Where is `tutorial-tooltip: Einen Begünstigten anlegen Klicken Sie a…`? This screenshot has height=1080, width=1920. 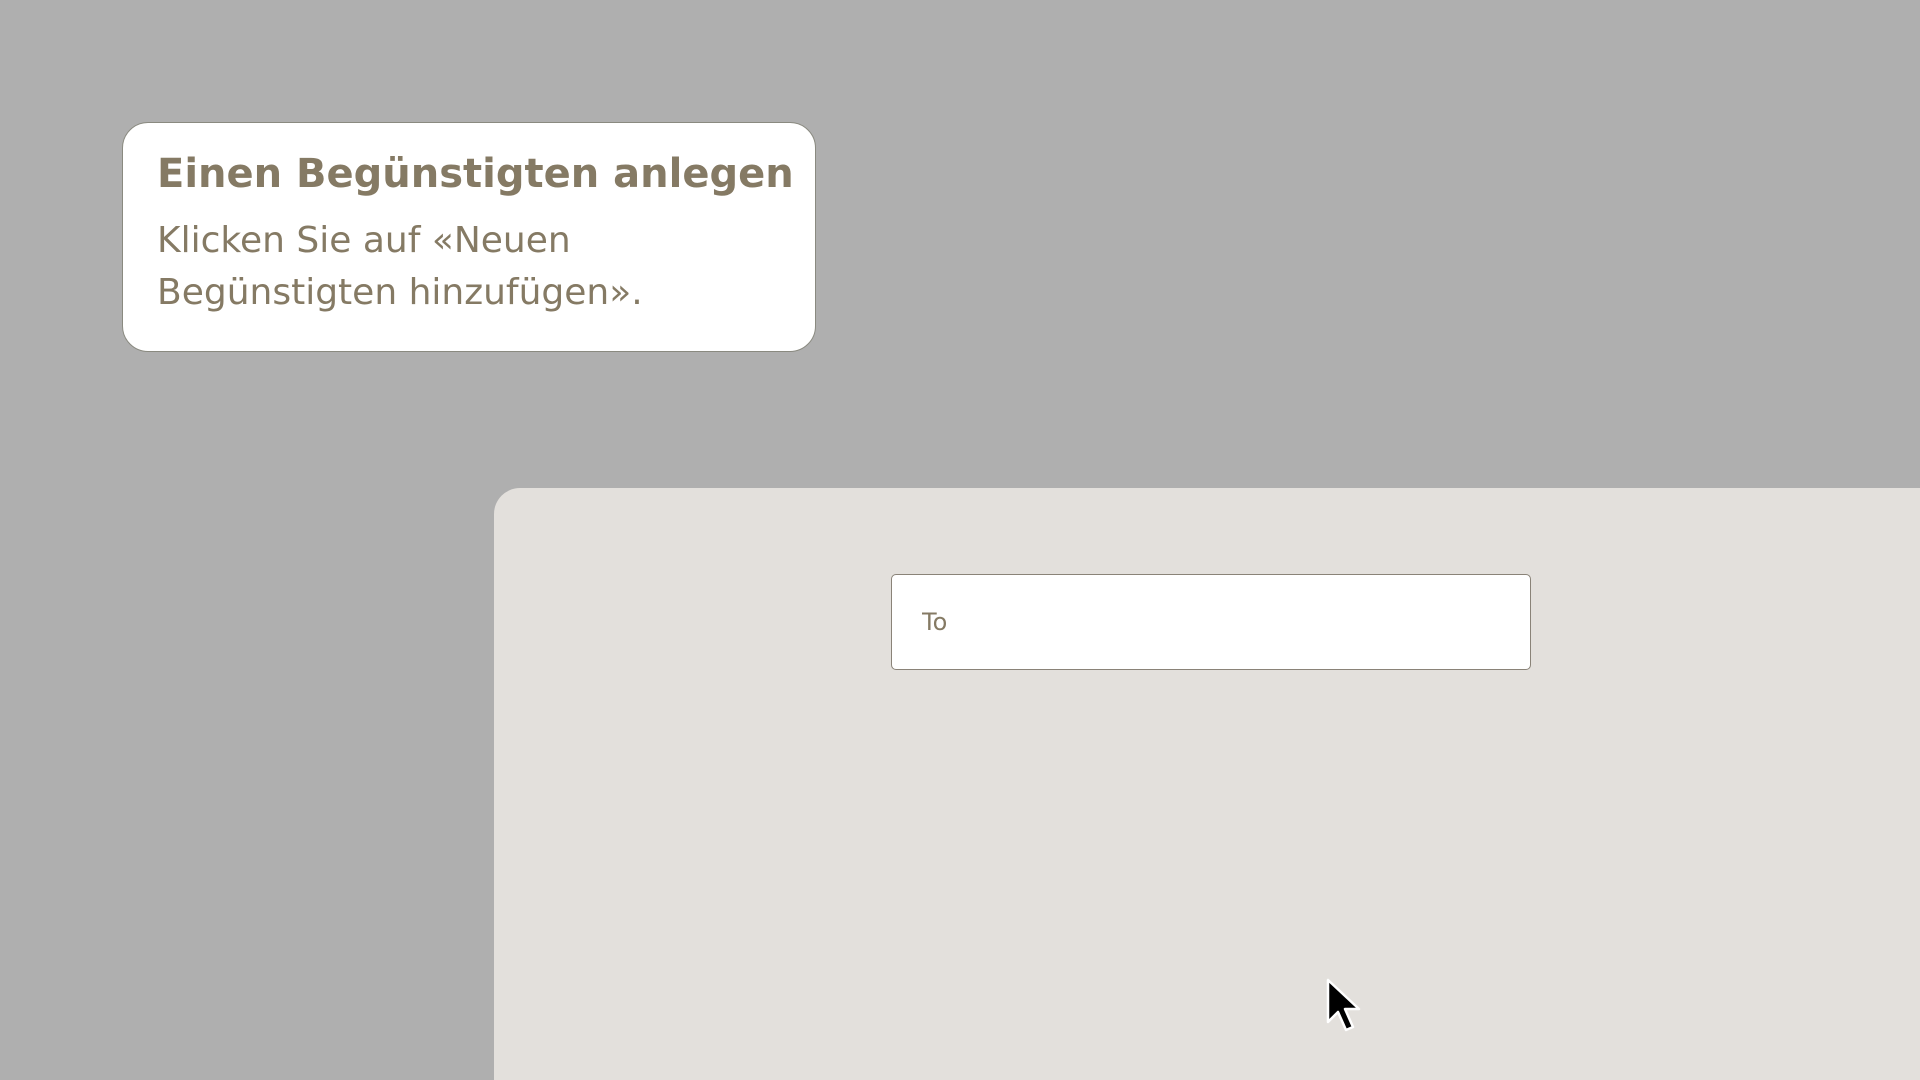
tutorial-tooltip: Einen Begünstigten anlegen Klicken Sie a… is located at coordinates (469, 237).